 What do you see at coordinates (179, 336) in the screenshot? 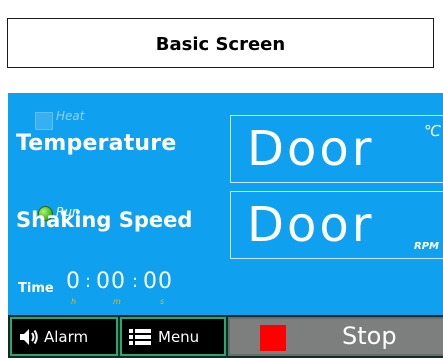
I see `menu-button-label: Menu` at bounding box center [179, 336].